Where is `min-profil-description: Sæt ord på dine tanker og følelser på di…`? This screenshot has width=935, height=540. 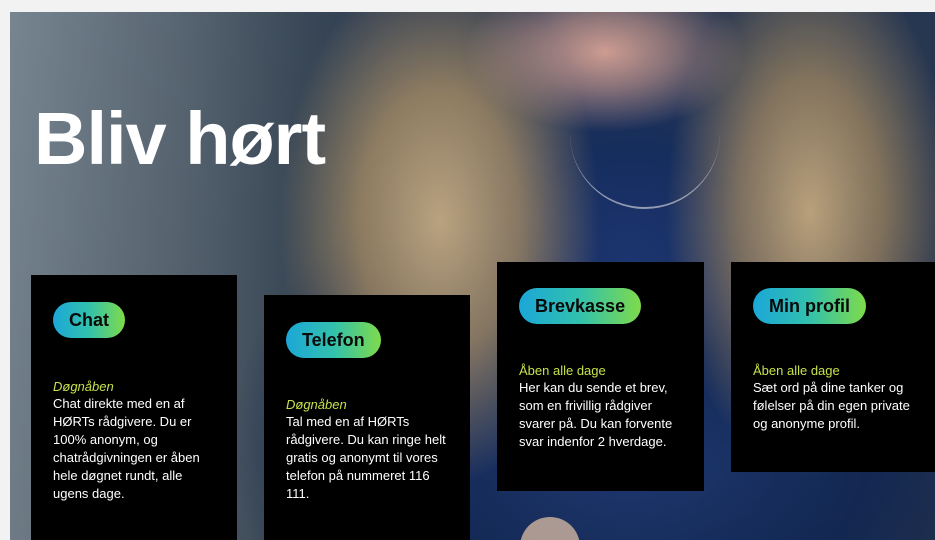
min-profil-description: Sæt ord på dine tanker og følelser på di… is located at coordinates (831, 405).